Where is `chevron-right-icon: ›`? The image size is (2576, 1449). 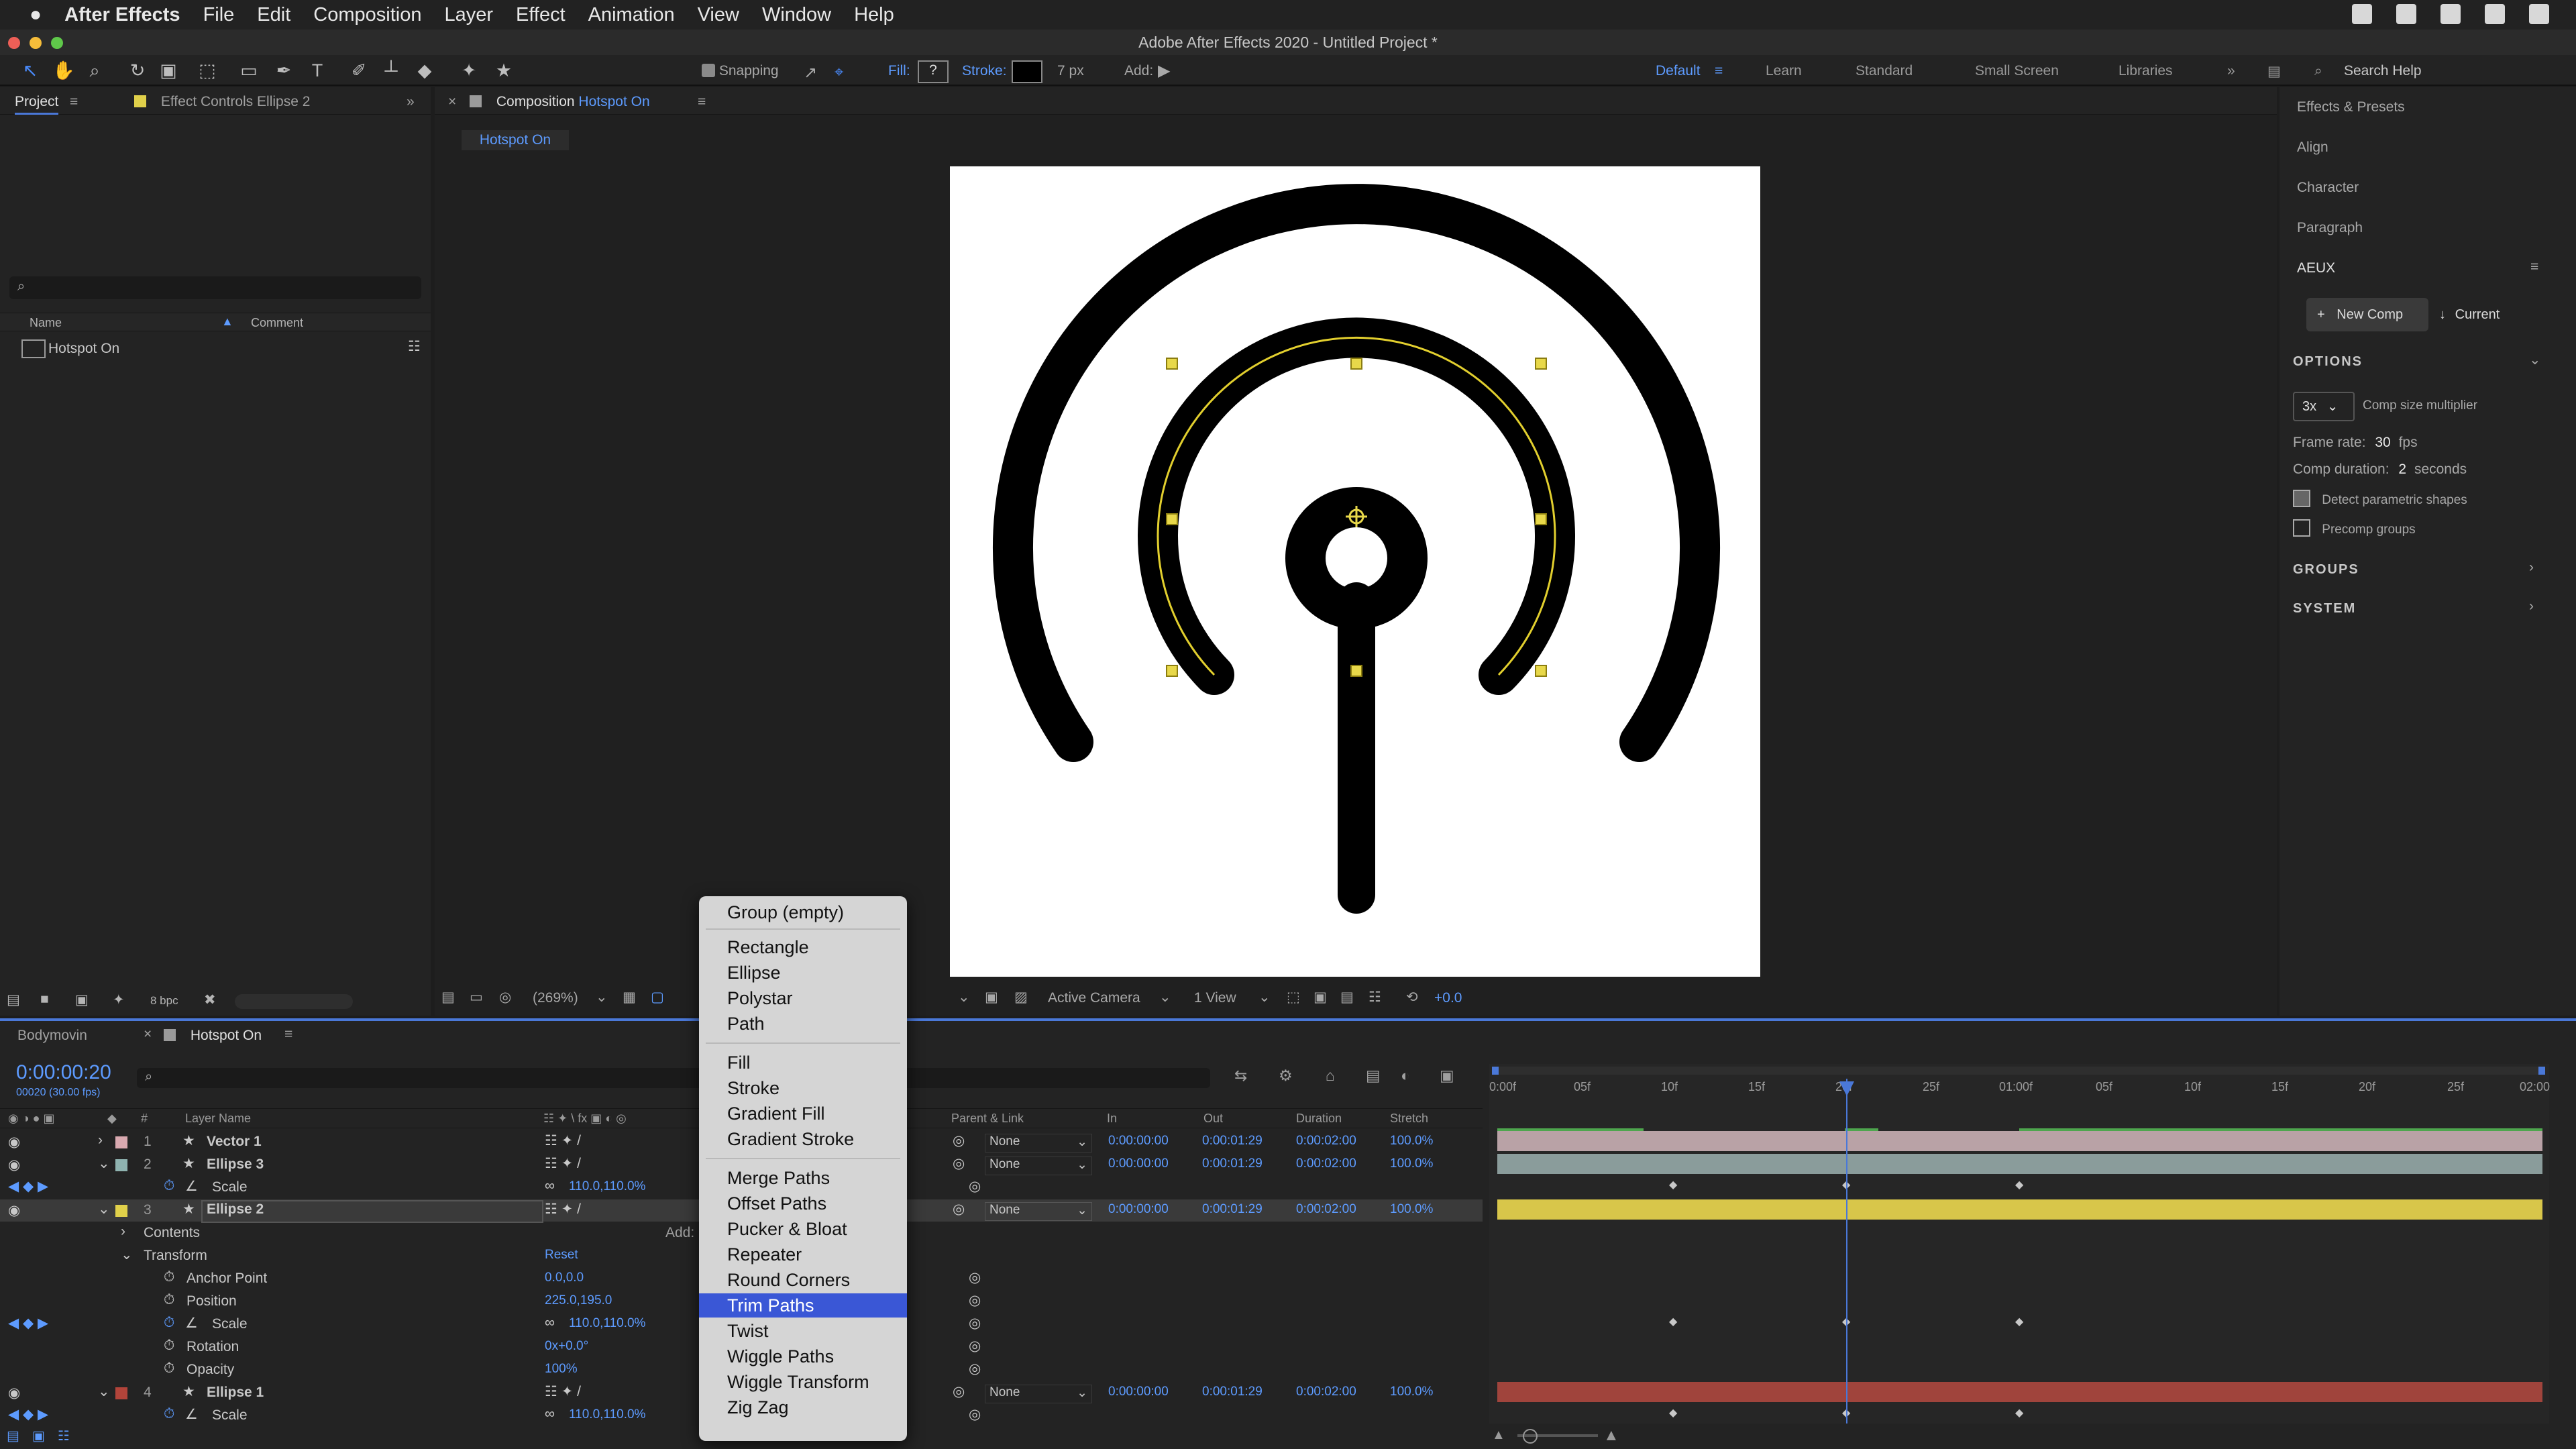 chevron-right-icon: › is located at coordinates (123, 1232).